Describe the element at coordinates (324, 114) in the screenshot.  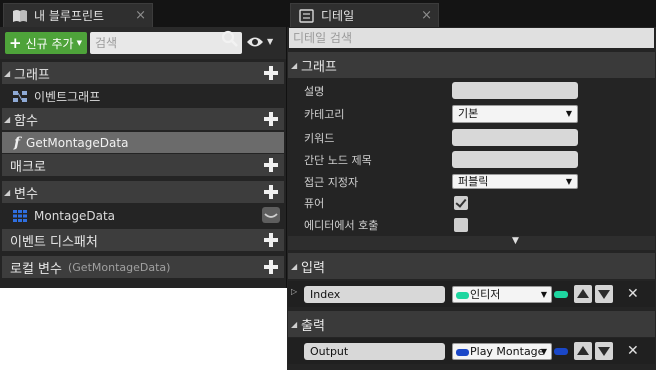
I see `category-label: 카테고리` at that location.